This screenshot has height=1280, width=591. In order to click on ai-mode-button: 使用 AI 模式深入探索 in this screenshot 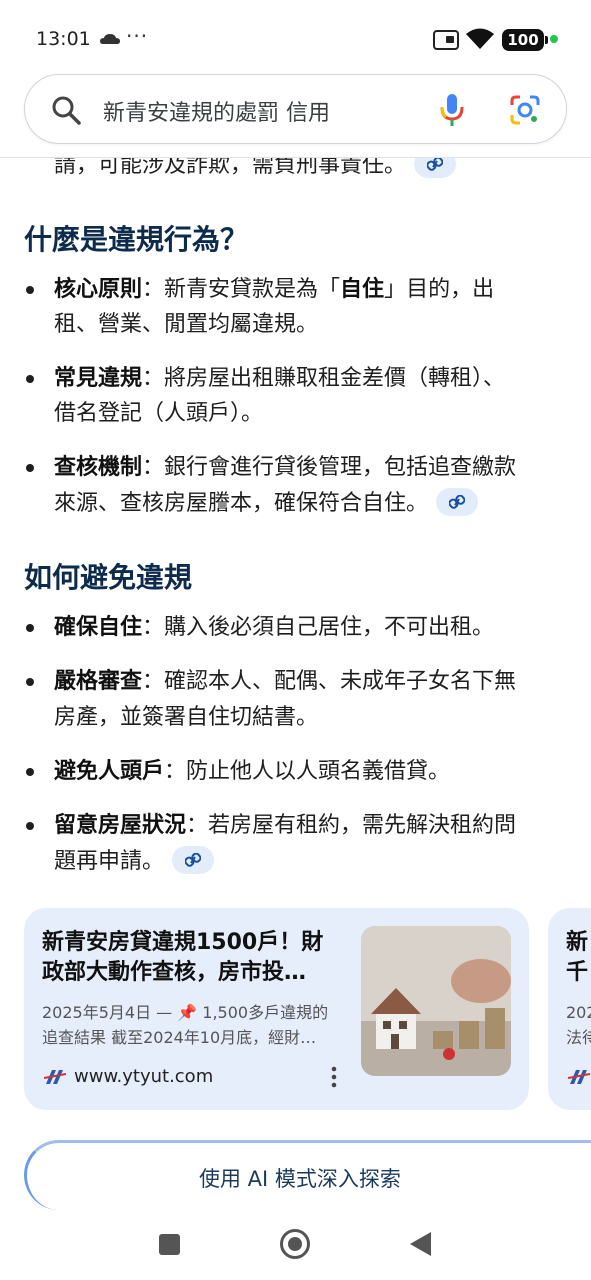, I will do `click(307, 1175)`.